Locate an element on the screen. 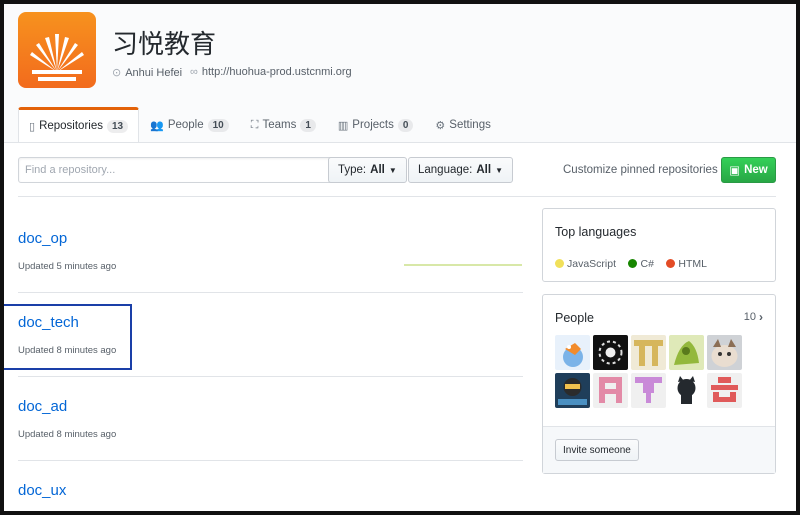 Image resolution: width=800 pixels, height=515 pixels. language-filter-dropdown: Language: All ▼ is located at coordinates (460, 170).